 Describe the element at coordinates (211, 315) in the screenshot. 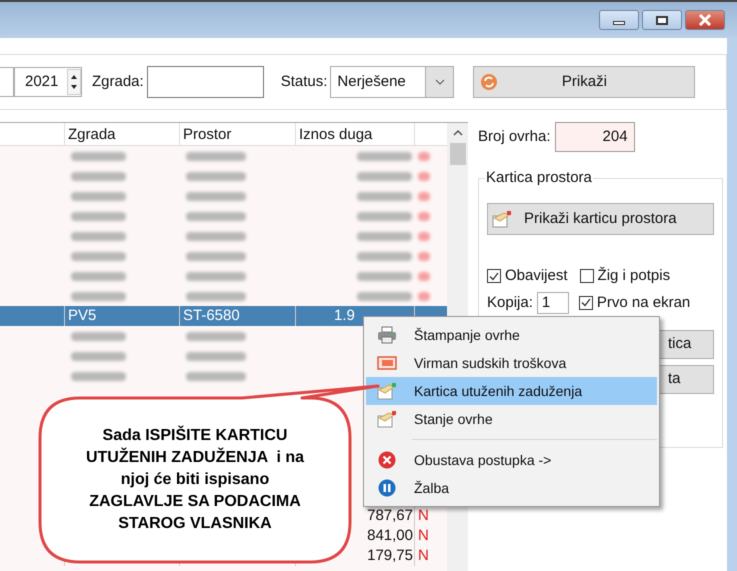

I see `table-cell: ST-6580` at that location.